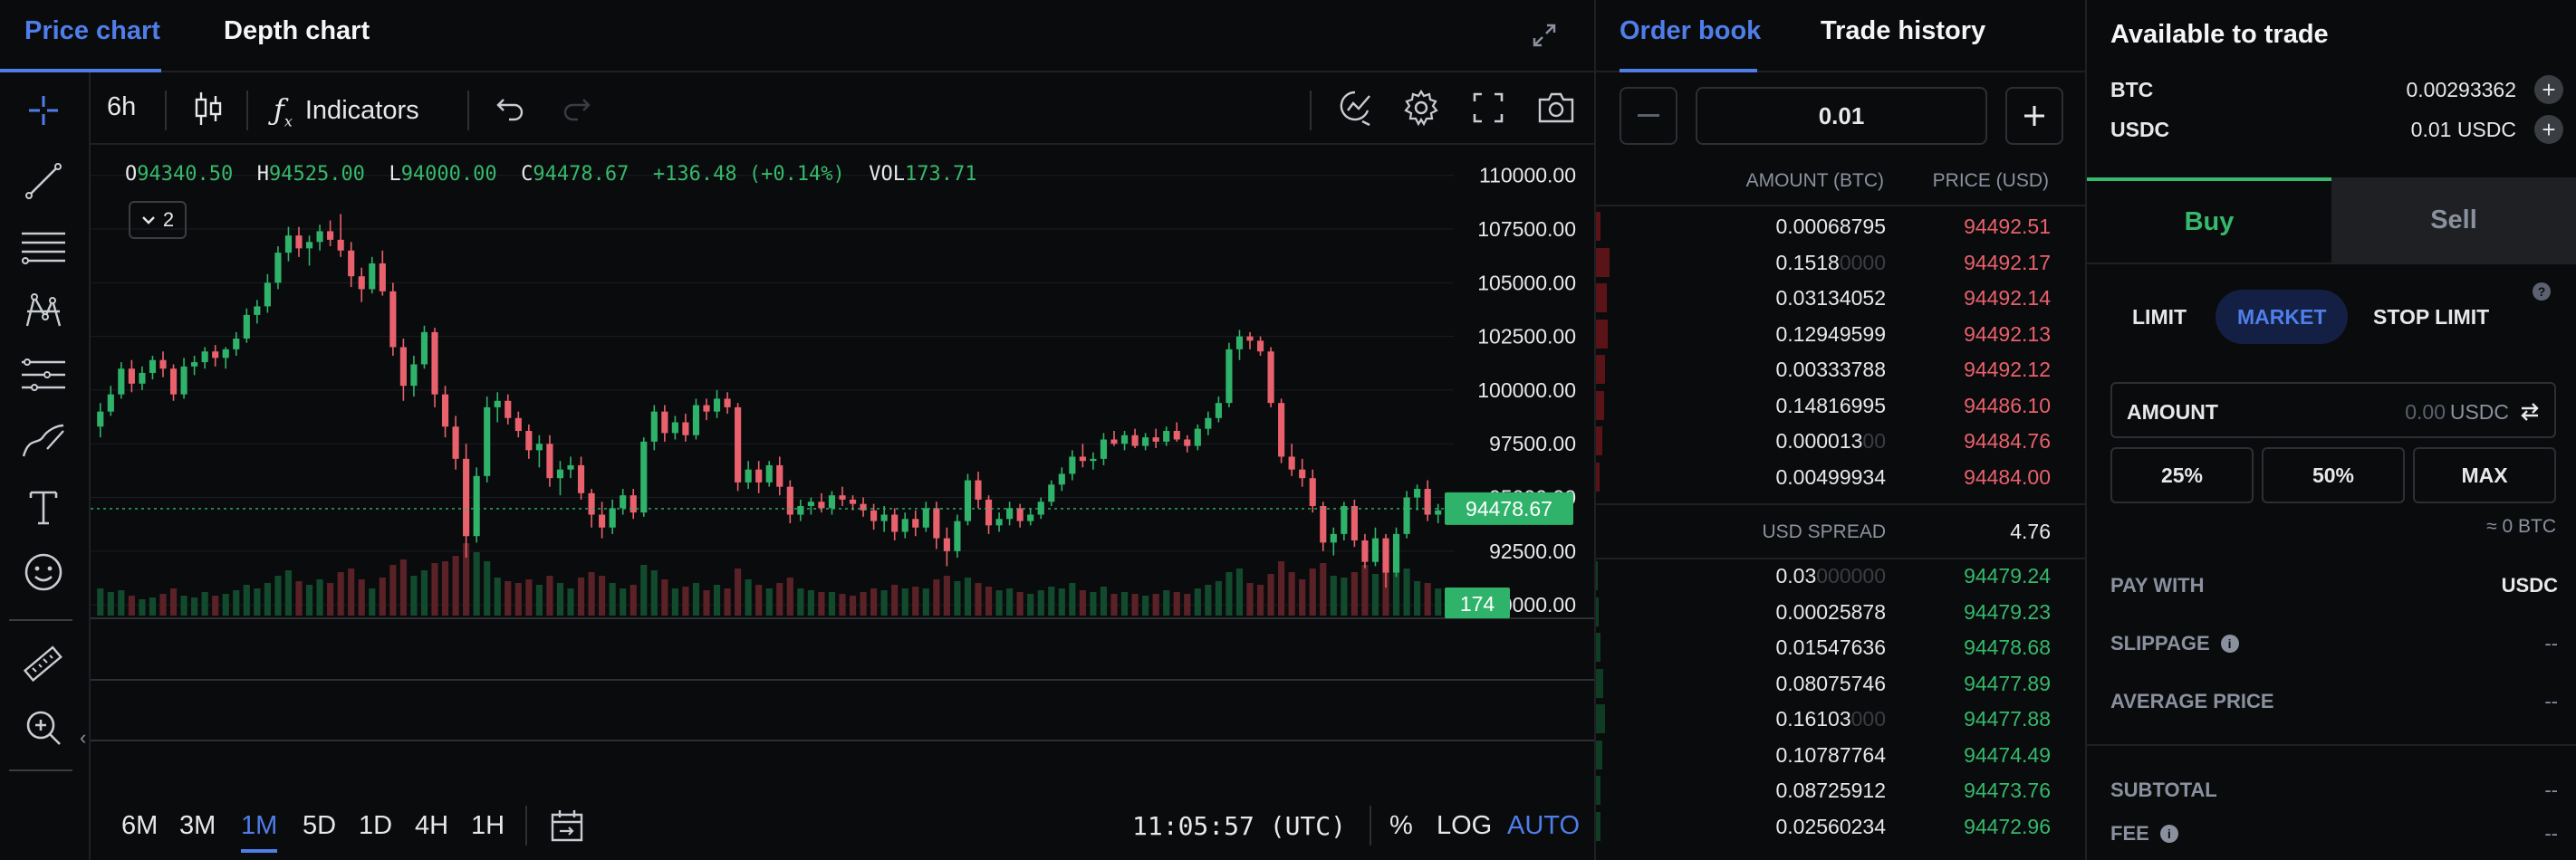  I want to click on candle-type-icon, so click(208, 109).